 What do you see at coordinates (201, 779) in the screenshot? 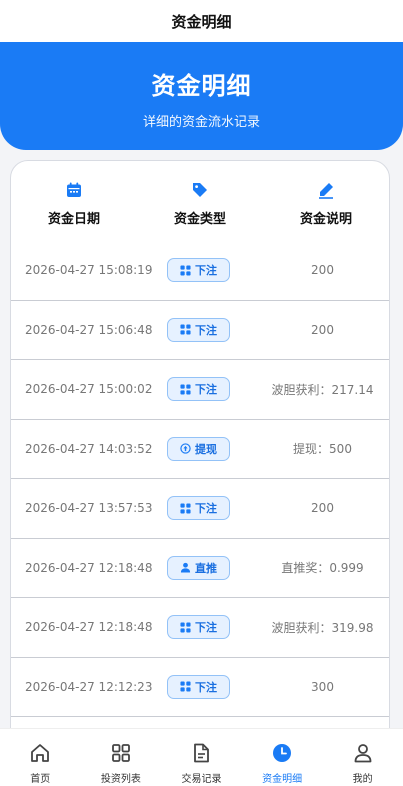
I see `tab-label: 交易记录` at bounding box center [201, 779].